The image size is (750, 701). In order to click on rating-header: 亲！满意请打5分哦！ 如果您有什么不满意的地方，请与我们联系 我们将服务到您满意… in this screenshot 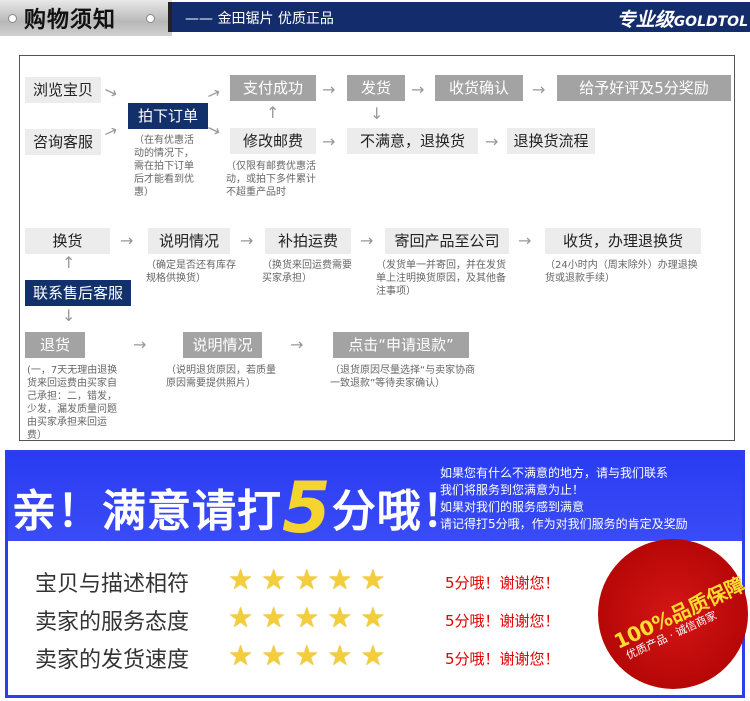, I will do `click(375, 501)`.